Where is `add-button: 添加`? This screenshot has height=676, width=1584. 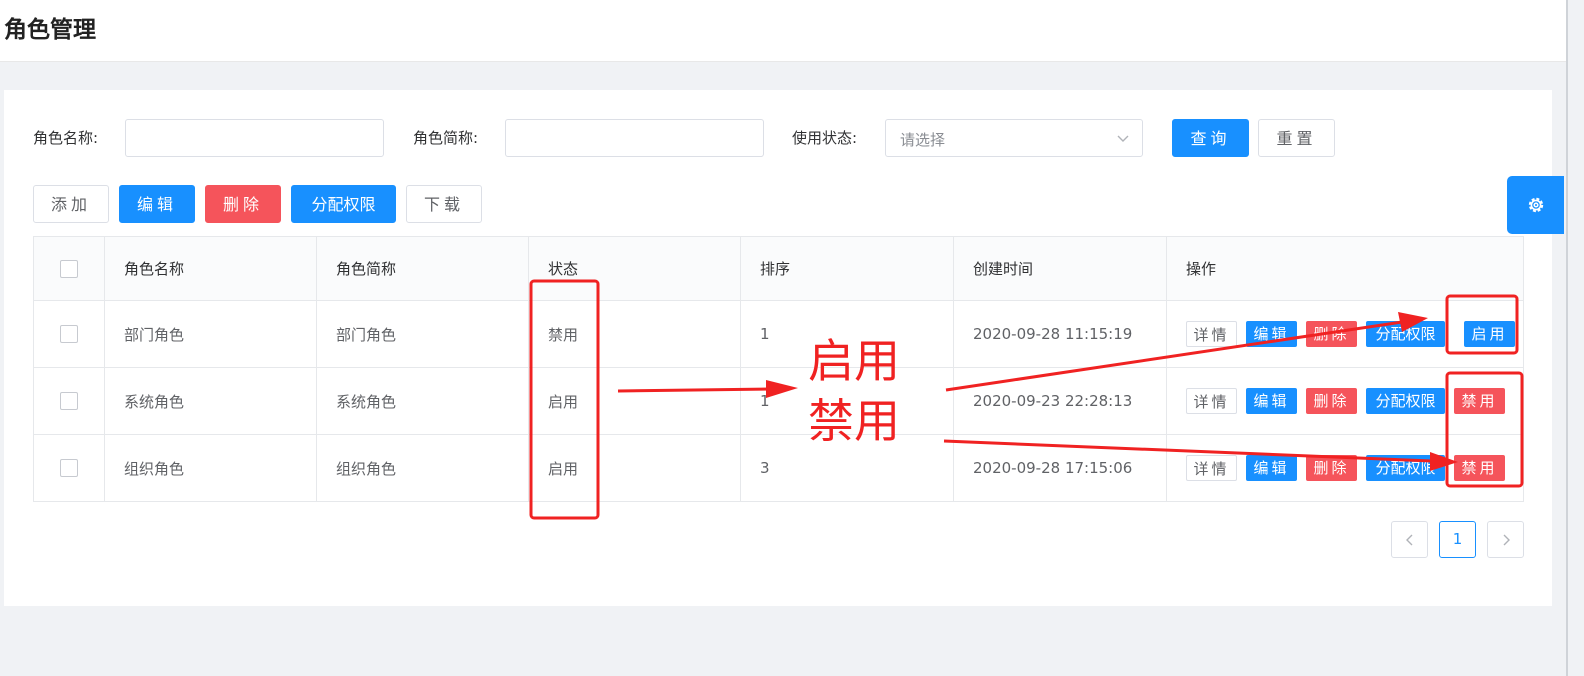 add-button: 添加 is located at coordinates (71, 204).